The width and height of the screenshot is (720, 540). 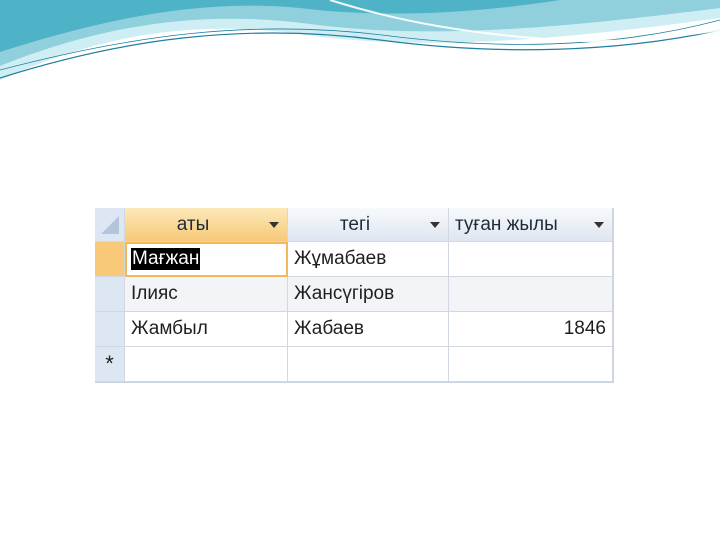 What do you see at coordinates (531, 329) in the screenshot?
I see `cell-tugan-zhyly: 1846` at bounding box center [531, 329].